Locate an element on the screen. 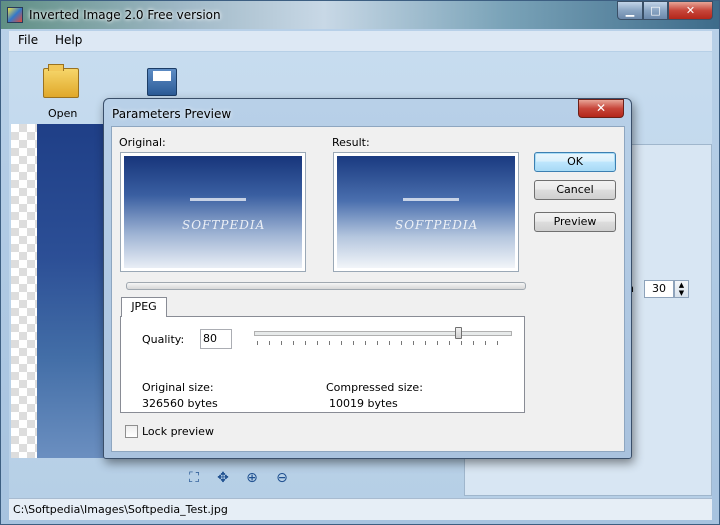  lock-preview-checkbox is located at coordinates (131, 431).